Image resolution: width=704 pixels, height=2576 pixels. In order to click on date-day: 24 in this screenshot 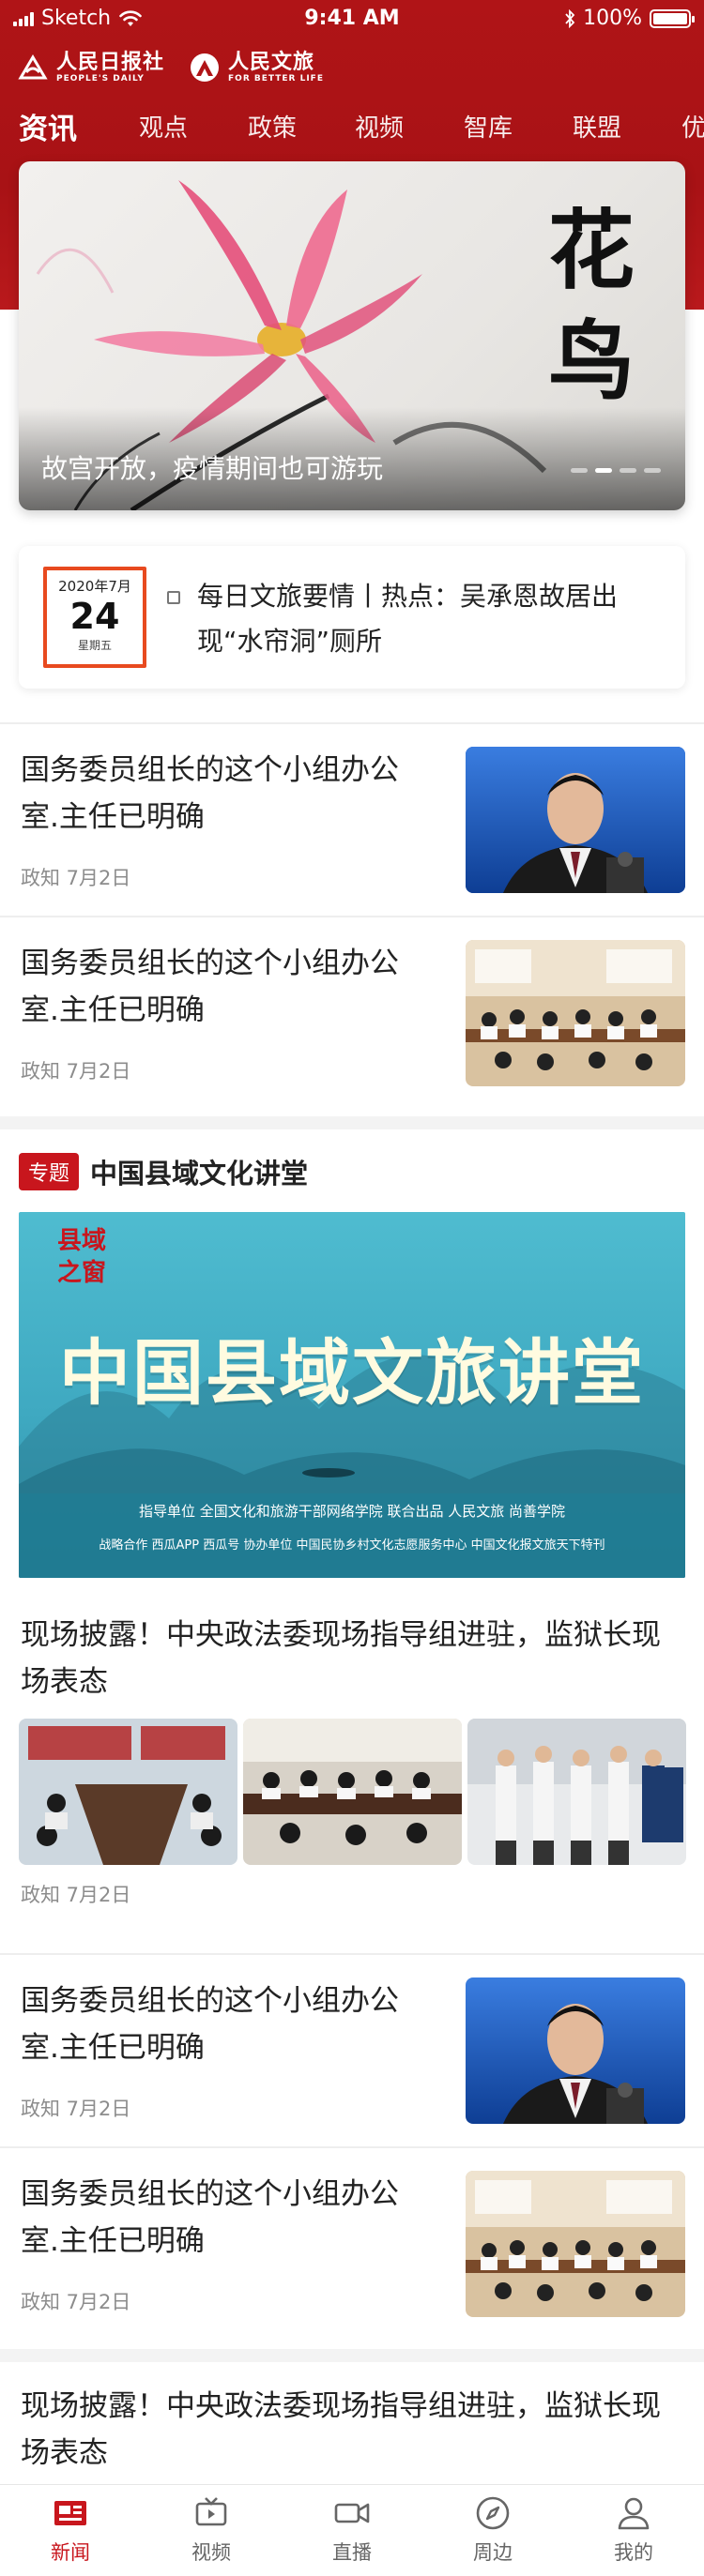, I will do `click(95, 616)`.